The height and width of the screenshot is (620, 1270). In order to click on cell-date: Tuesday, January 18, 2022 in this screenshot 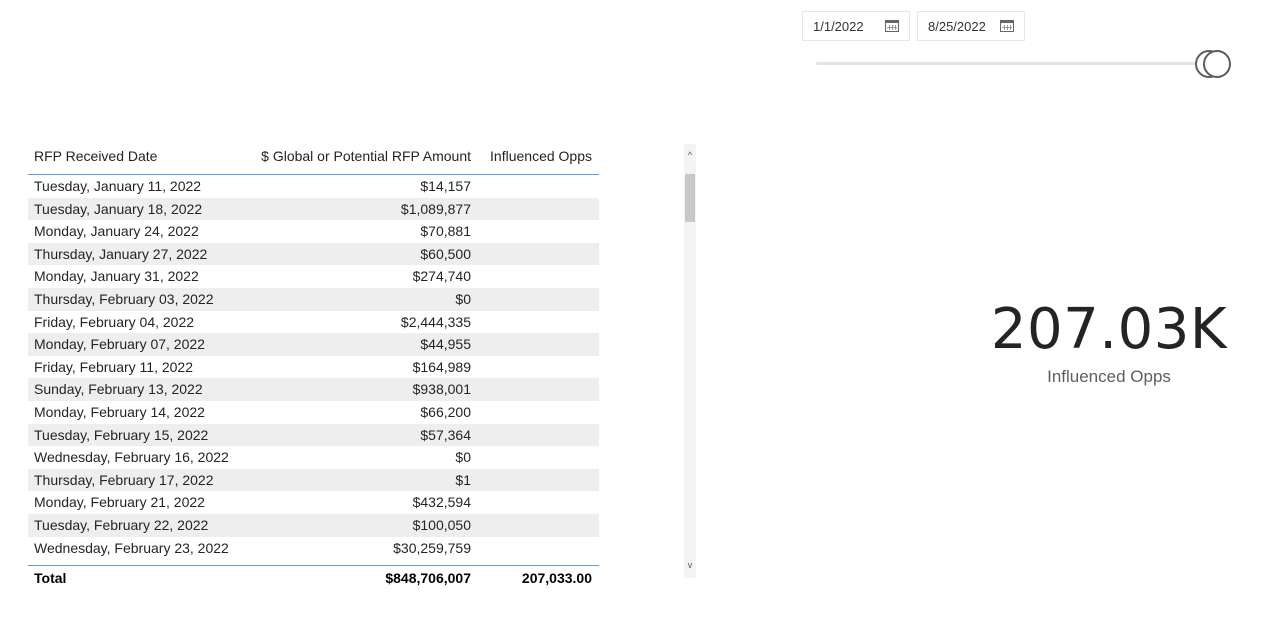, I will do `click(118, 208)`.